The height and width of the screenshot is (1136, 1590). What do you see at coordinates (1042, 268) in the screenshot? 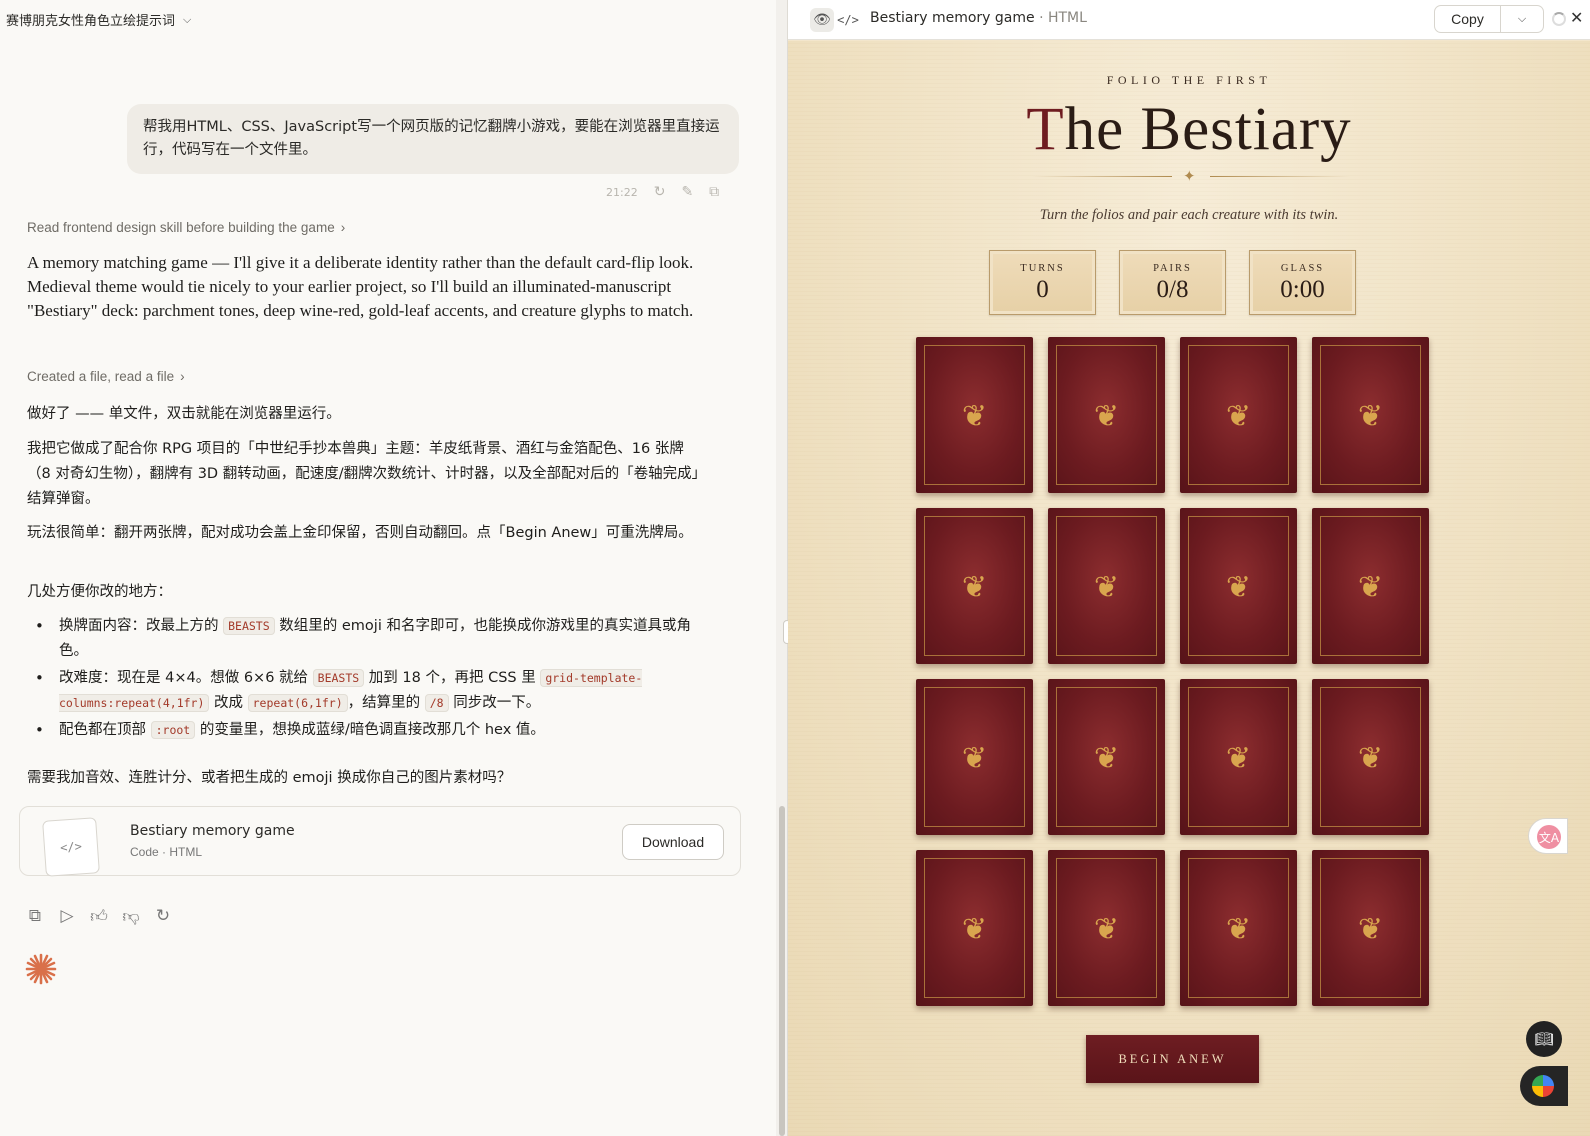
I see `stat-label: TURNS` at bounding box center [1042, 268].